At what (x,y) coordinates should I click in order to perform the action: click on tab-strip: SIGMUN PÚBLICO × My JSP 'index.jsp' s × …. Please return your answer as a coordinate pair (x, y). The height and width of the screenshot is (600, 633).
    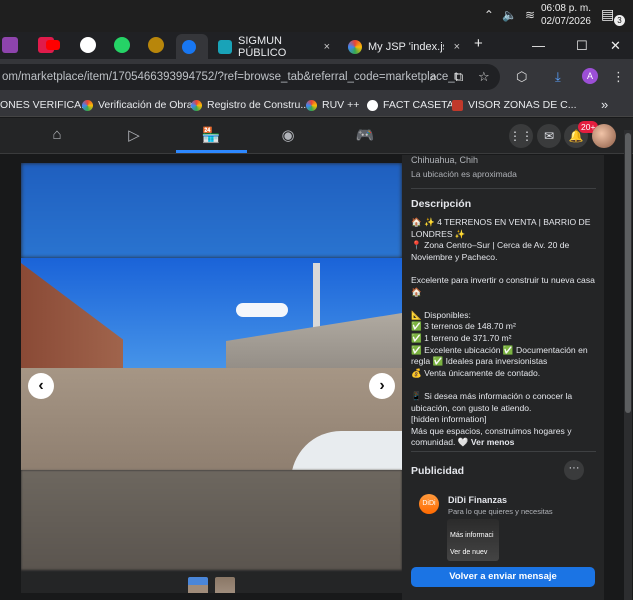
    Looking at the image, I should click on (316, 45).